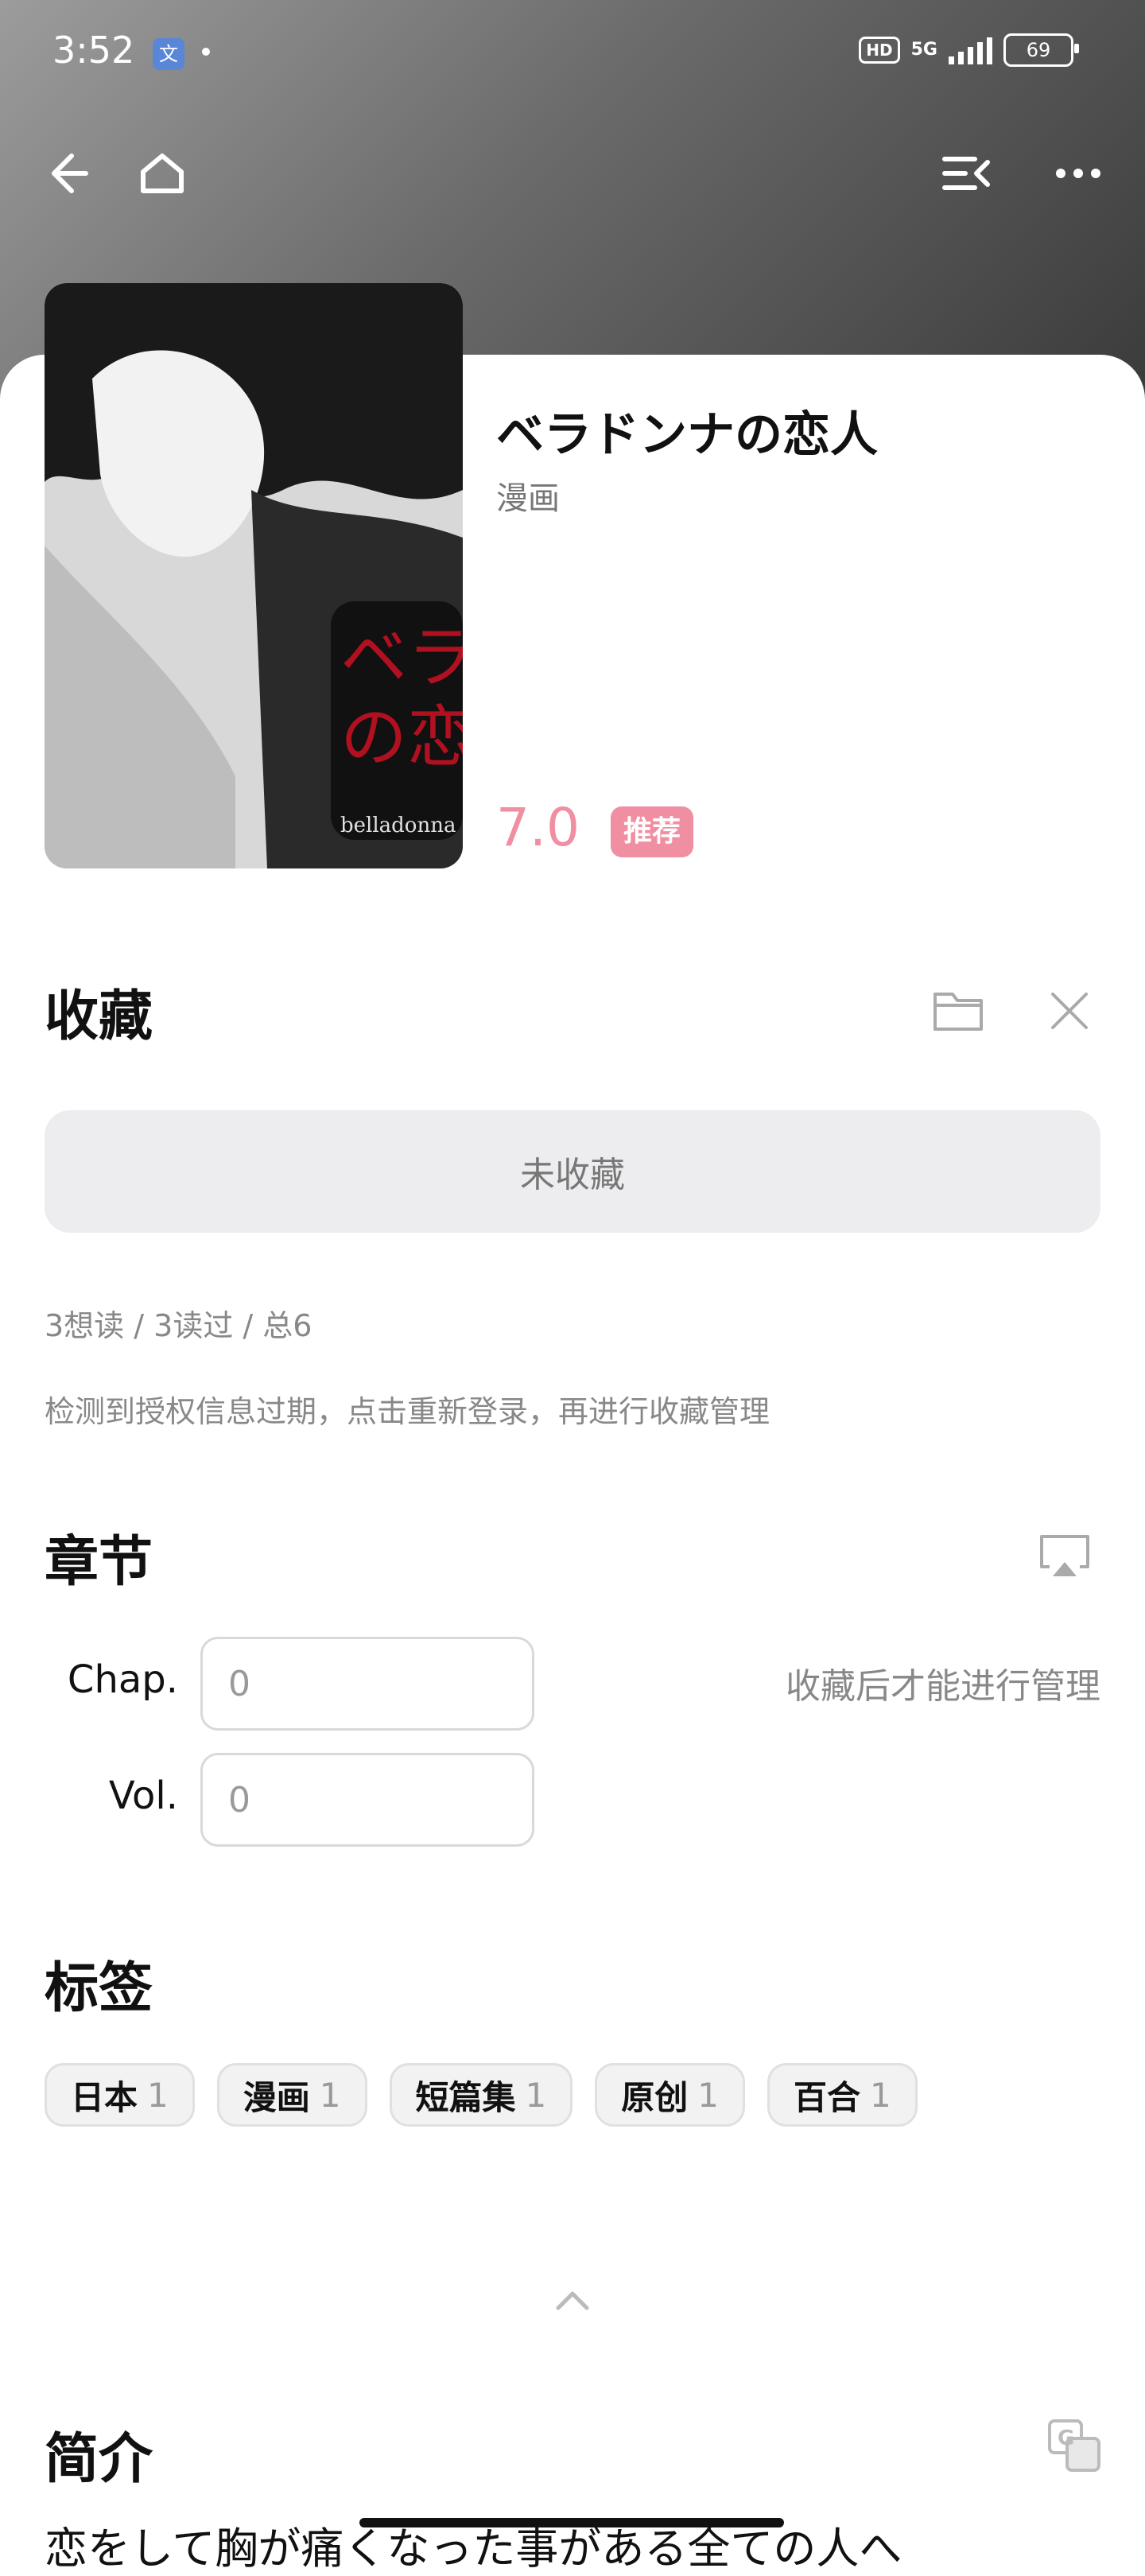 This screenshot has height=2576, width=1145. Describe the element at coordinates (1066, 2438) in the screenshot. I see `svg-text: G` at that location.